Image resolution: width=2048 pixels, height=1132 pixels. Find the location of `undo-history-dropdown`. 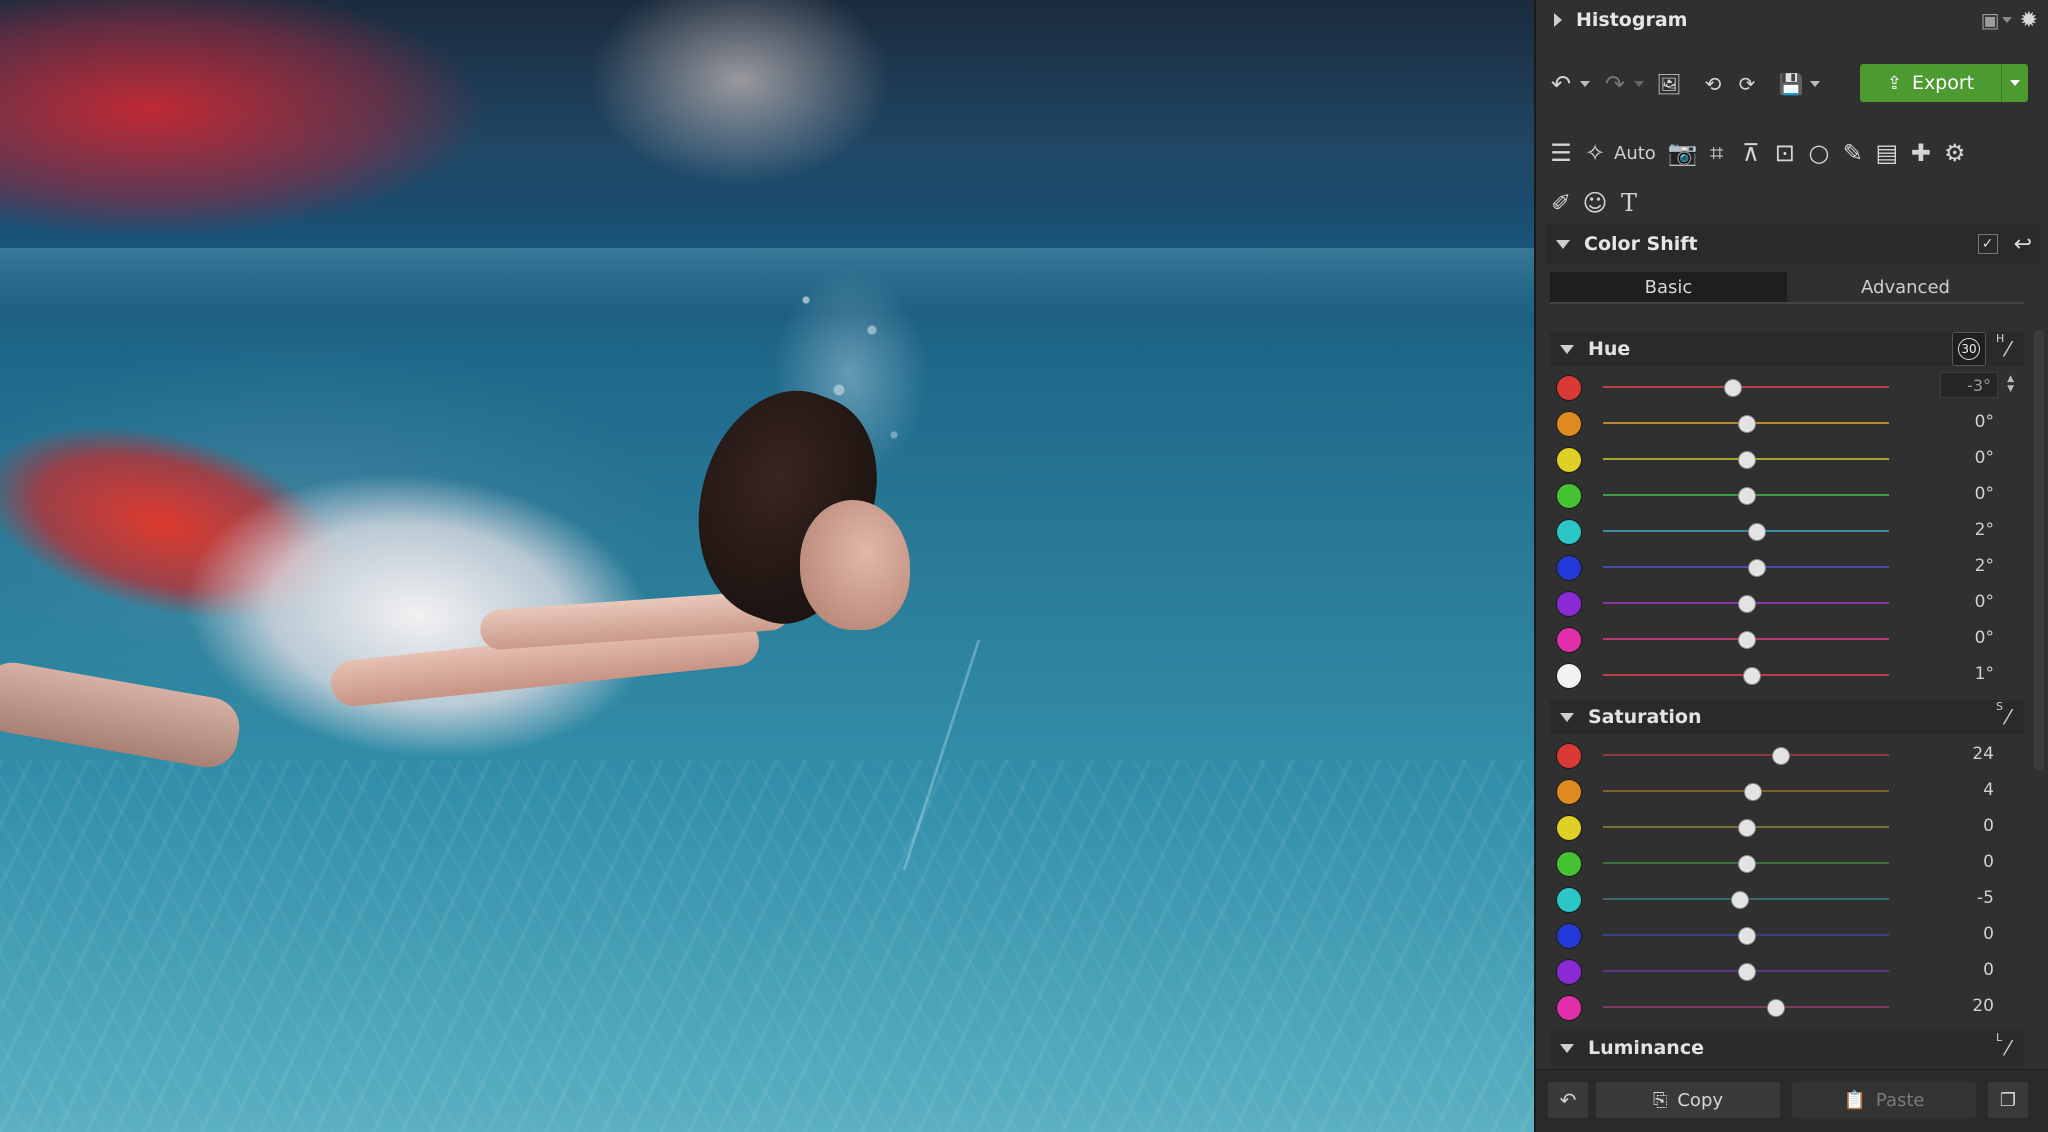

undo-history-dropdown is located at coordinates (1585, 84).